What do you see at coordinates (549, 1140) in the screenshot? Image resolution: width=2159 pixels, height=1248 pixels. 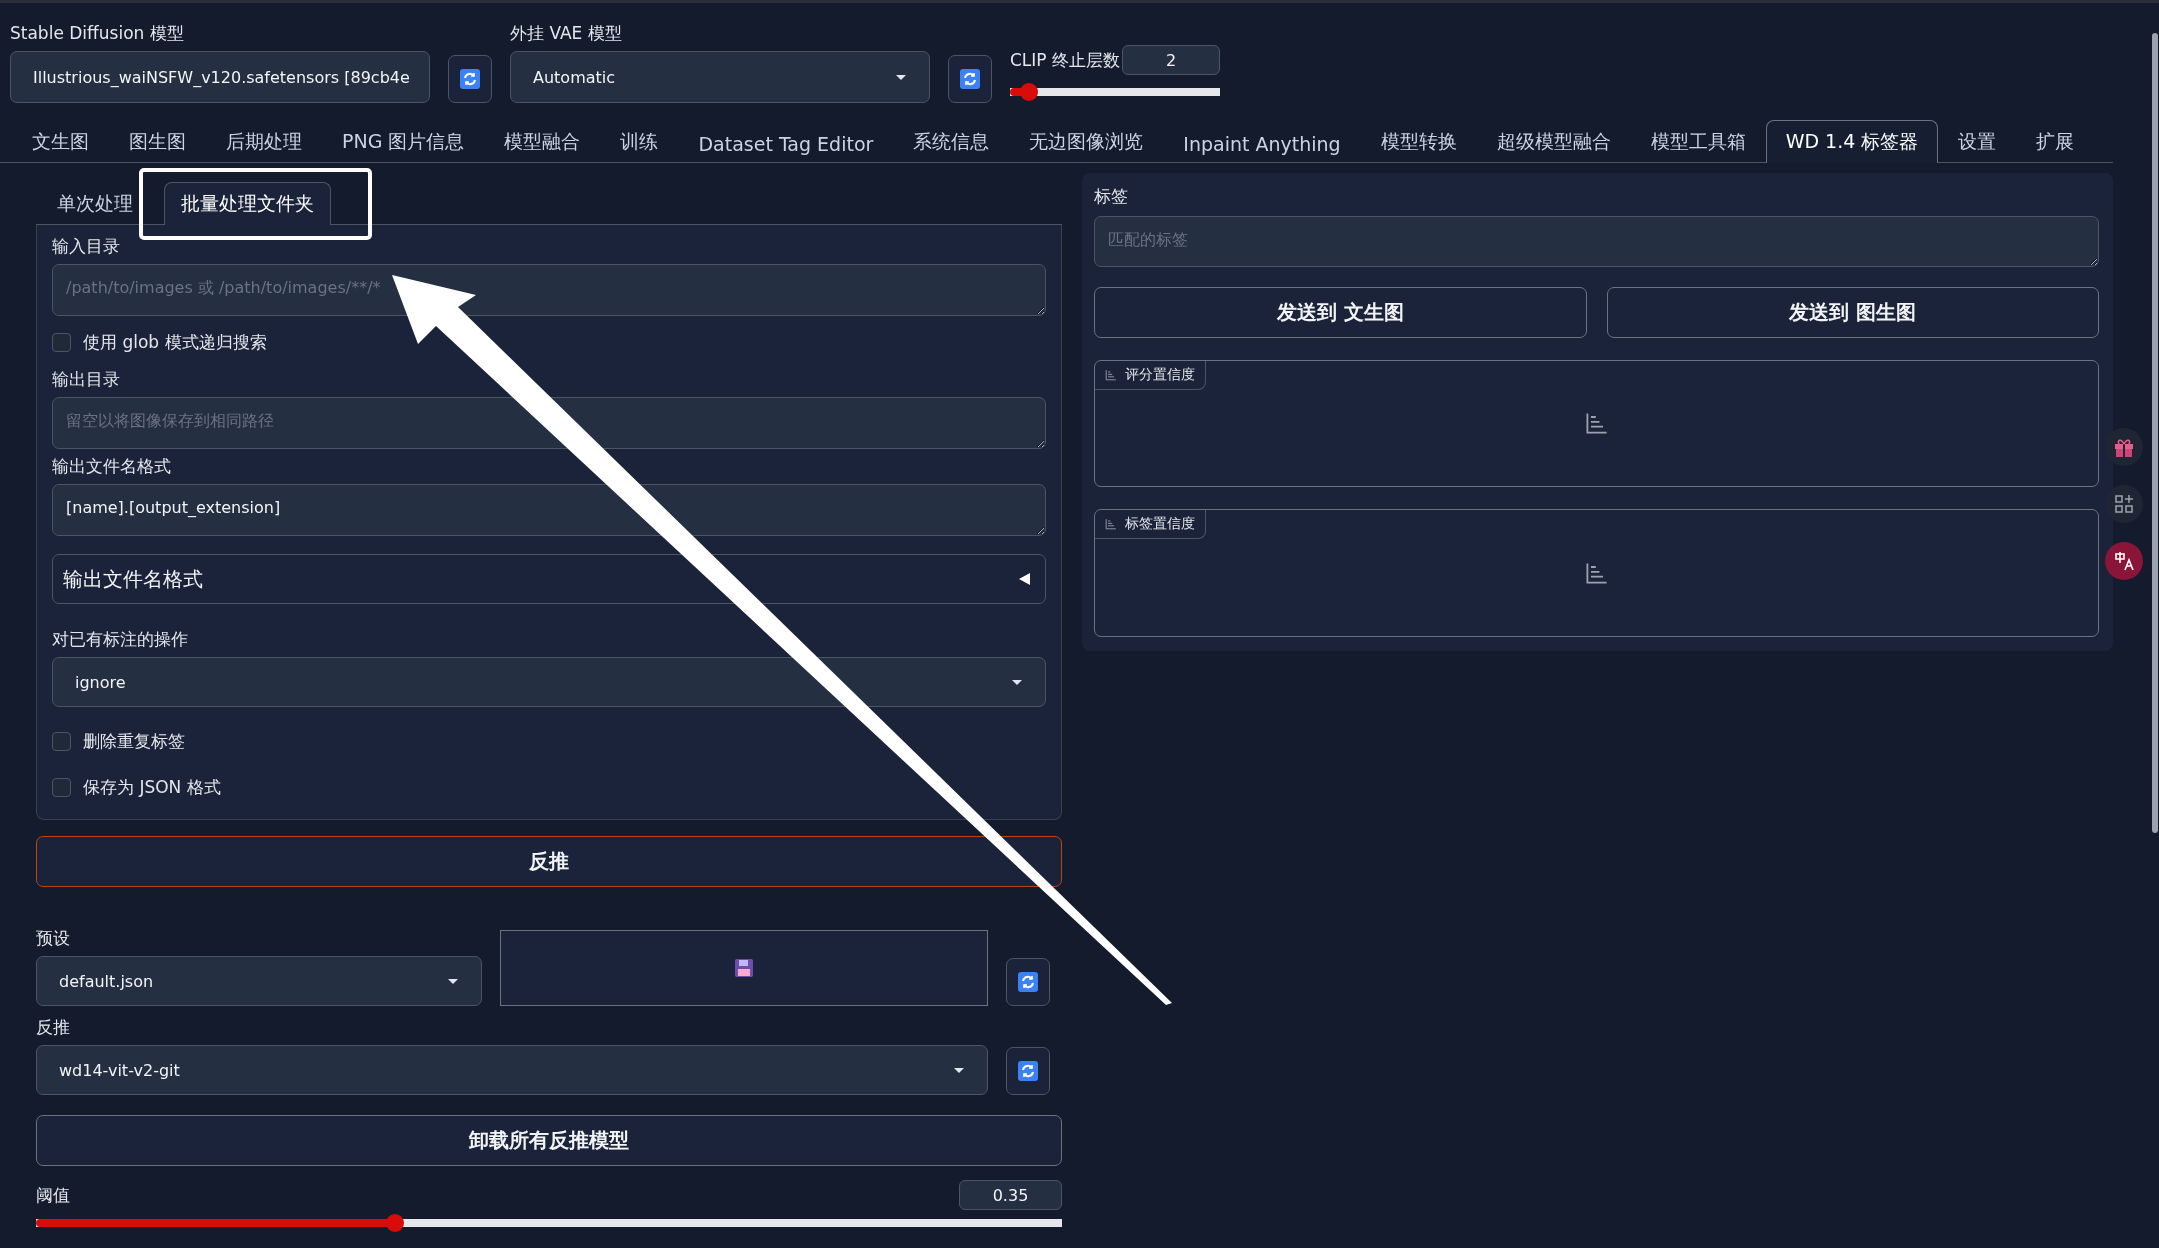 I see `unload-button: 卸载所有反推模型` at bounding box center [549, 1140].